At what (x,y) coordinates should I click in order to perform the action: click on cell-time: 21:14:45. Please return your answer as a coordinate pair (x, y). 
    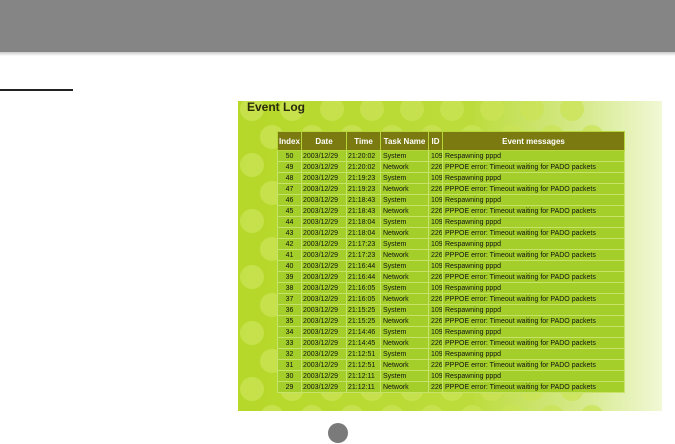
    Looking at the image, I should click on (363, 343).